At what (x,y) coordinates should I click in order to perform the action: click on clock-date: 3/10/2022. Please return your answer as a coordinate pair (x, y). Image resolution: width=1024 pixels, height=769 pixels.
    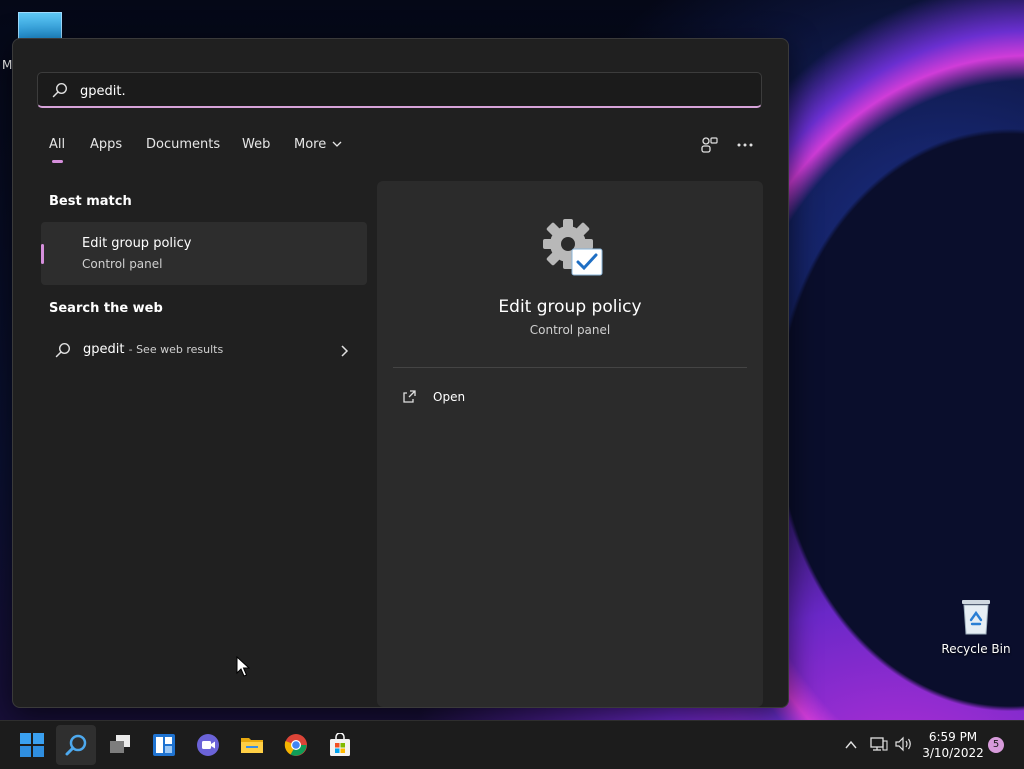
    Looking at the image, I should click on (953, 753).